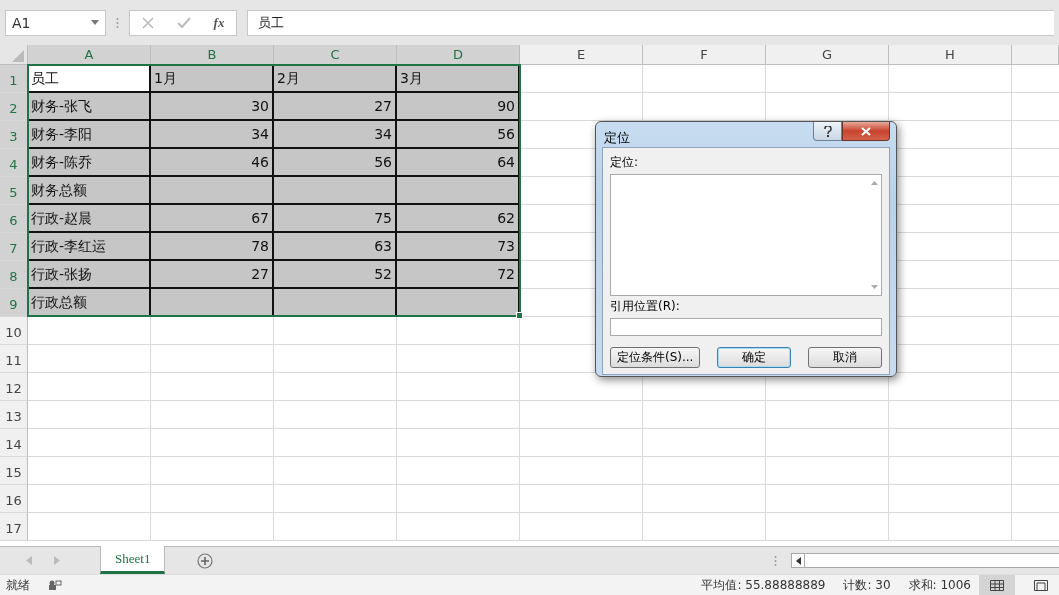 This screenshot has height=595, width=1059. What do you see at coordinates (746, 235) in the screenshot?
I see `goto-list` at bounding box center [746, 235].